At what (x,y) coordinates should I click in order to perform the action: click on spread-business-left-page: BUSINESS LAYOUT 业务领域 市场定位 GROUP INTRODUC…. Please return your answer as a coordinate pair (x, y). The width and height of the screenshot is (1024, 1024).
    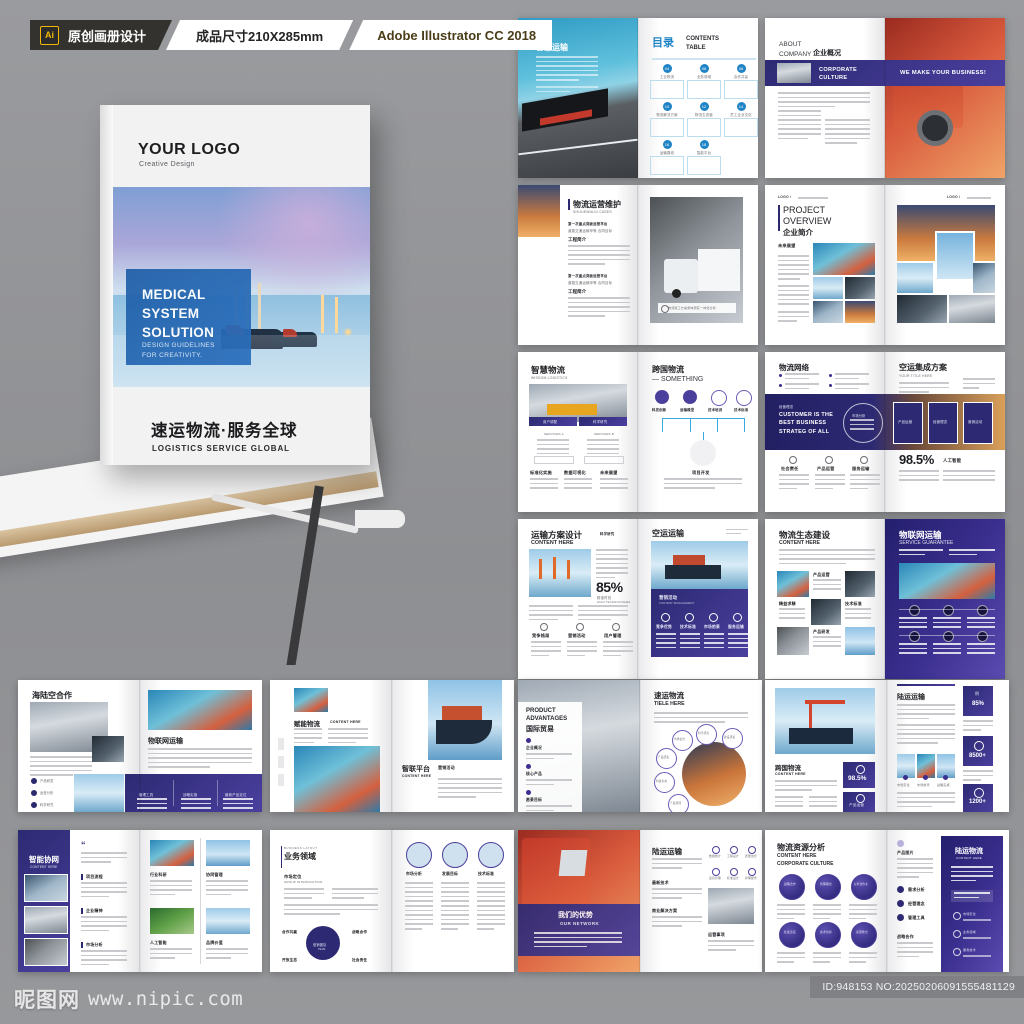
    Looking at the image, I should click on (331, 901).